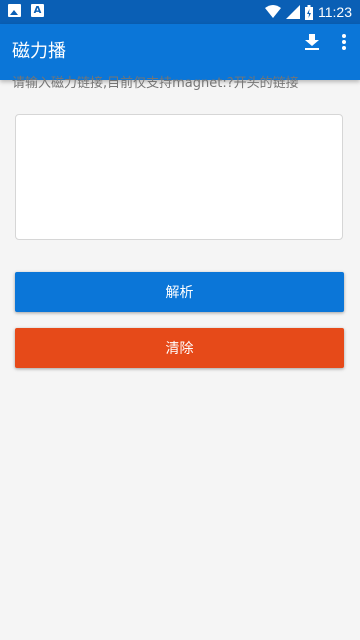  I want to click on battery-icon, so click(309, 12).